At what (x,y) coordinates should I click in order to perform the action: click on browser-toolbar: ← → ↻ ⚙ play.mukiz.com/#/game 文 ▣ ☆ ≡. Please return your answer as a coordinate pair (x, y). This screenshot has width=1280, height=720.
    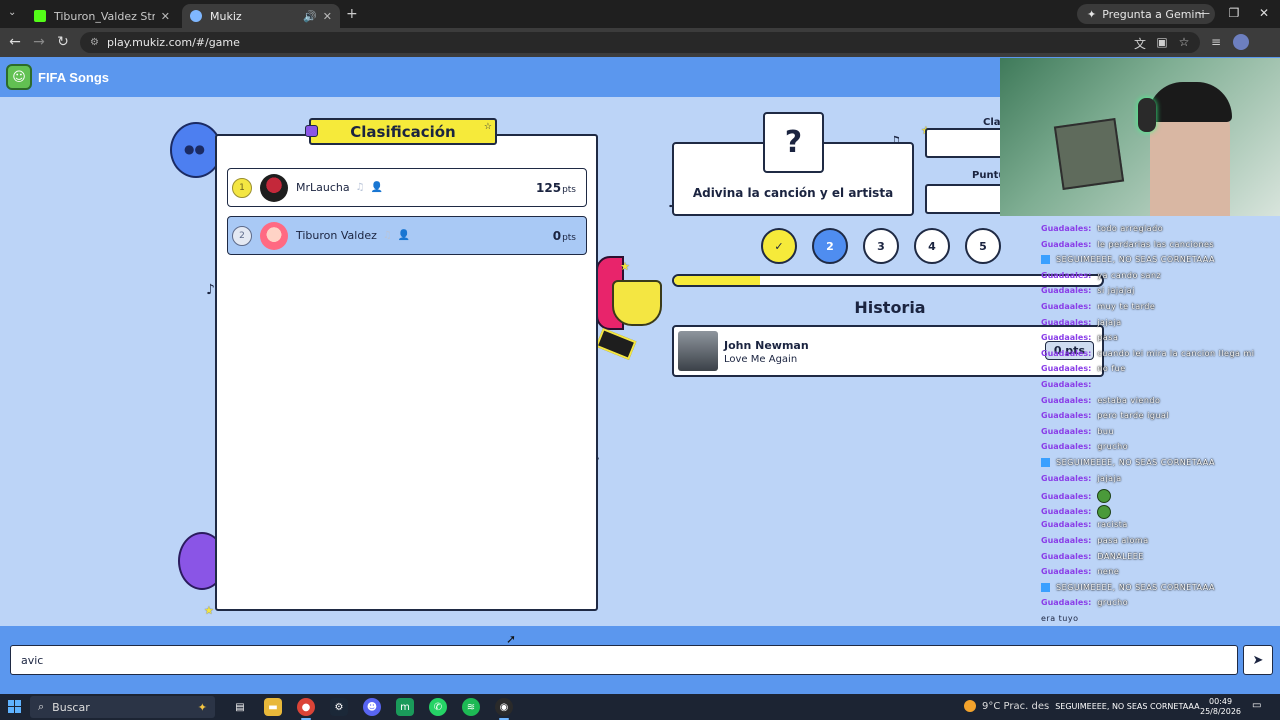
    Looking at the image, I should click on (640, 42).